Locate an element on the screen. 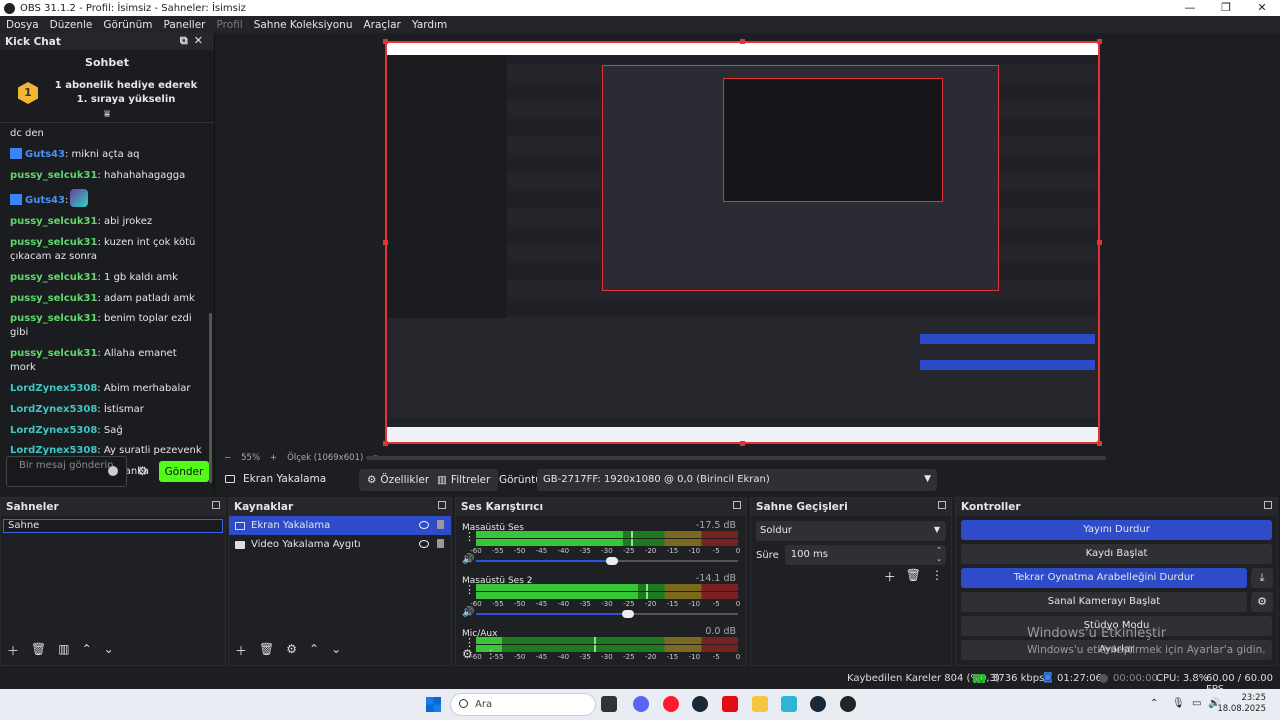 Image resolution: width=1280 pixels, height=720 pixels. menu-view: Görünüm is located at coordinates (127, 25).